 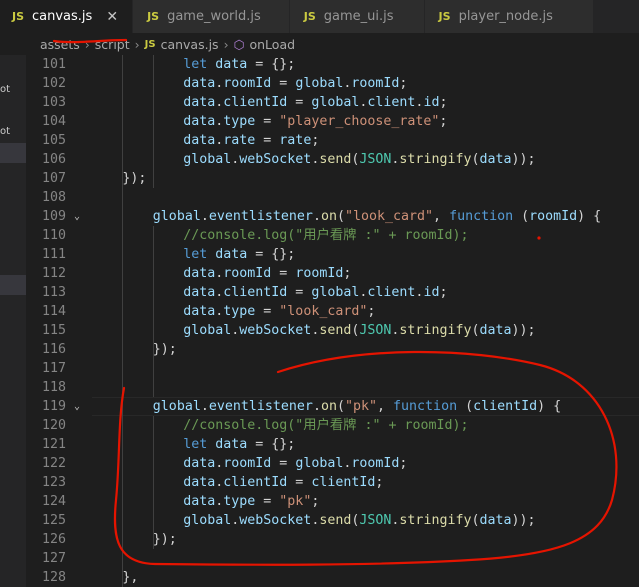 What do you see at coordinates (332, 64) in the screenshot?
I see `code-line: 101 let data = {};` at bounding box center [332, 64].